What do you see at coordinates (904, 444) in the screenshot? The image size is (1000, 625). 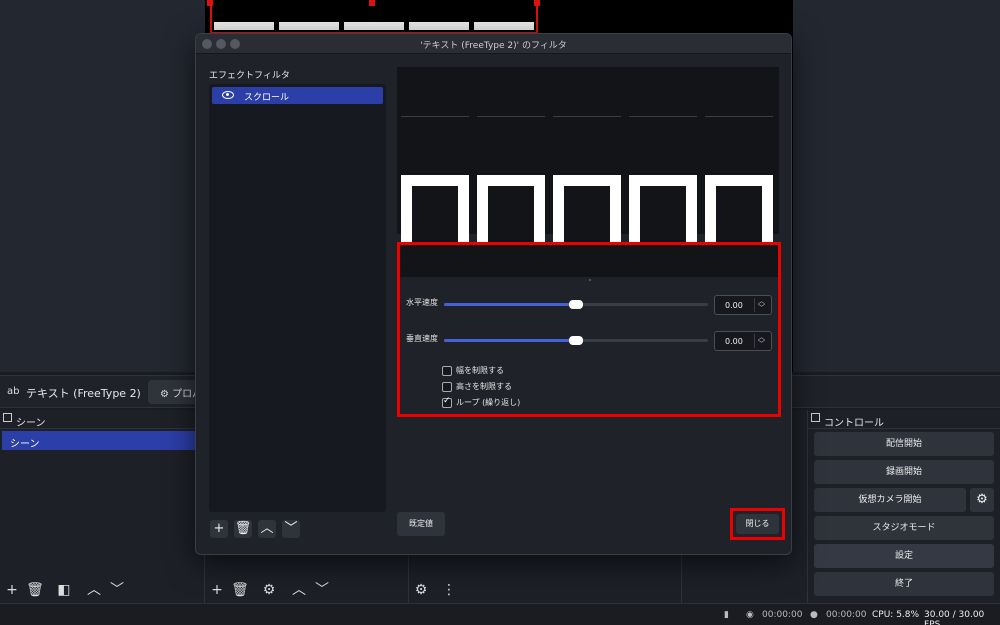 I see `start-streaming-button: 配信開始` at bounding box center [904, 444].